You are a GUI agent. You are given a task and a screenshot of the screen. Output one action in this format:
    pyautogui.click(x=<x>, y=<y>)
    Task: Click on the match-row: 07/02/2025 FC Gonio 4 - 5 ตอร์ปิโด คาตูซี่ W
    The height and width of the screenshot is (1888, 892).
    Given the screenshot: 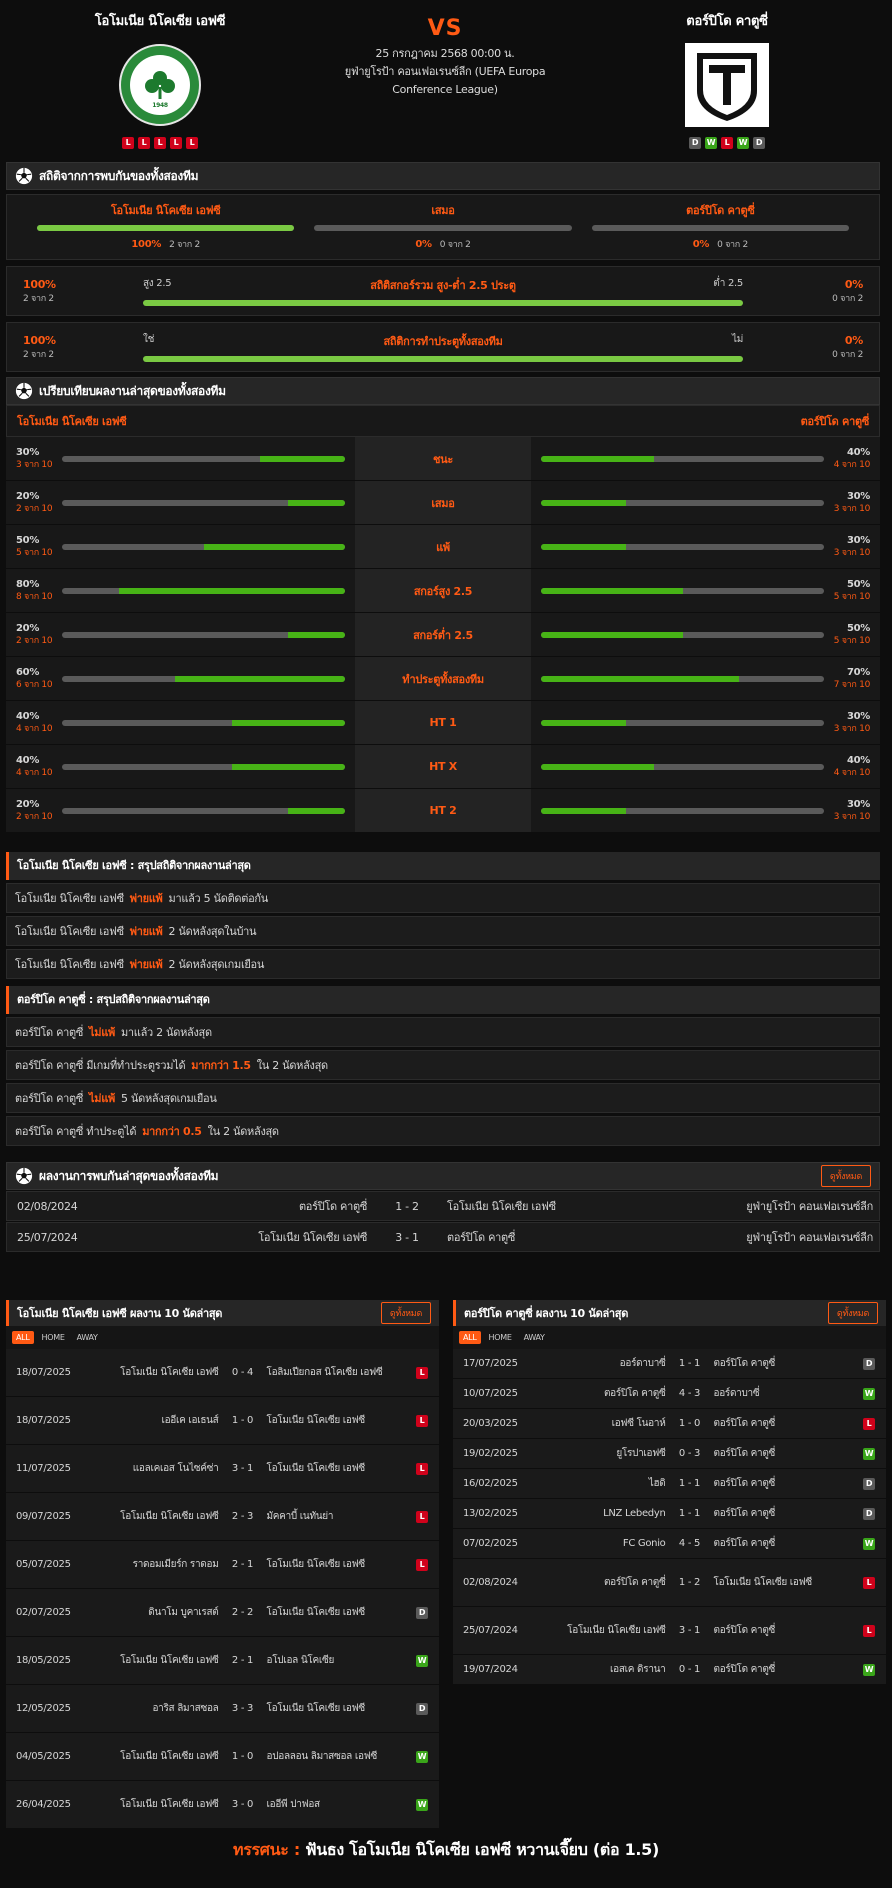 What is the action you would take?
    pyautogui.click(x=669, y=1544)
    